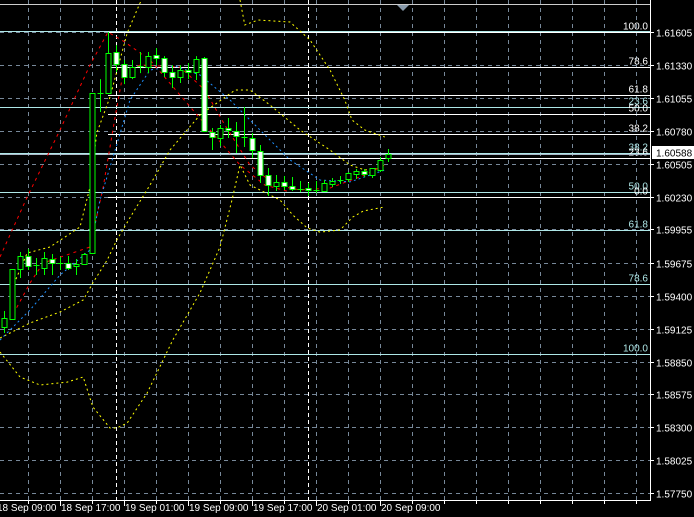 This screenshot has height=517, width=694. What do you see at coordinates (635, 349) in the screenshot?
I see `fibo-cyan-level-label: 100.0` at bounding box center [635, 349].